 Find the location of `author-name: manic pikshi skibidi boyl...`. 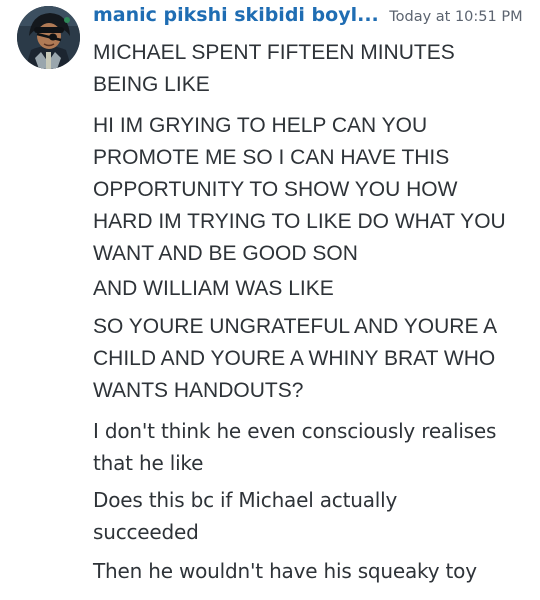

author-name: manic pikshi skibidi boyl... is located at coordinates (236, 15).